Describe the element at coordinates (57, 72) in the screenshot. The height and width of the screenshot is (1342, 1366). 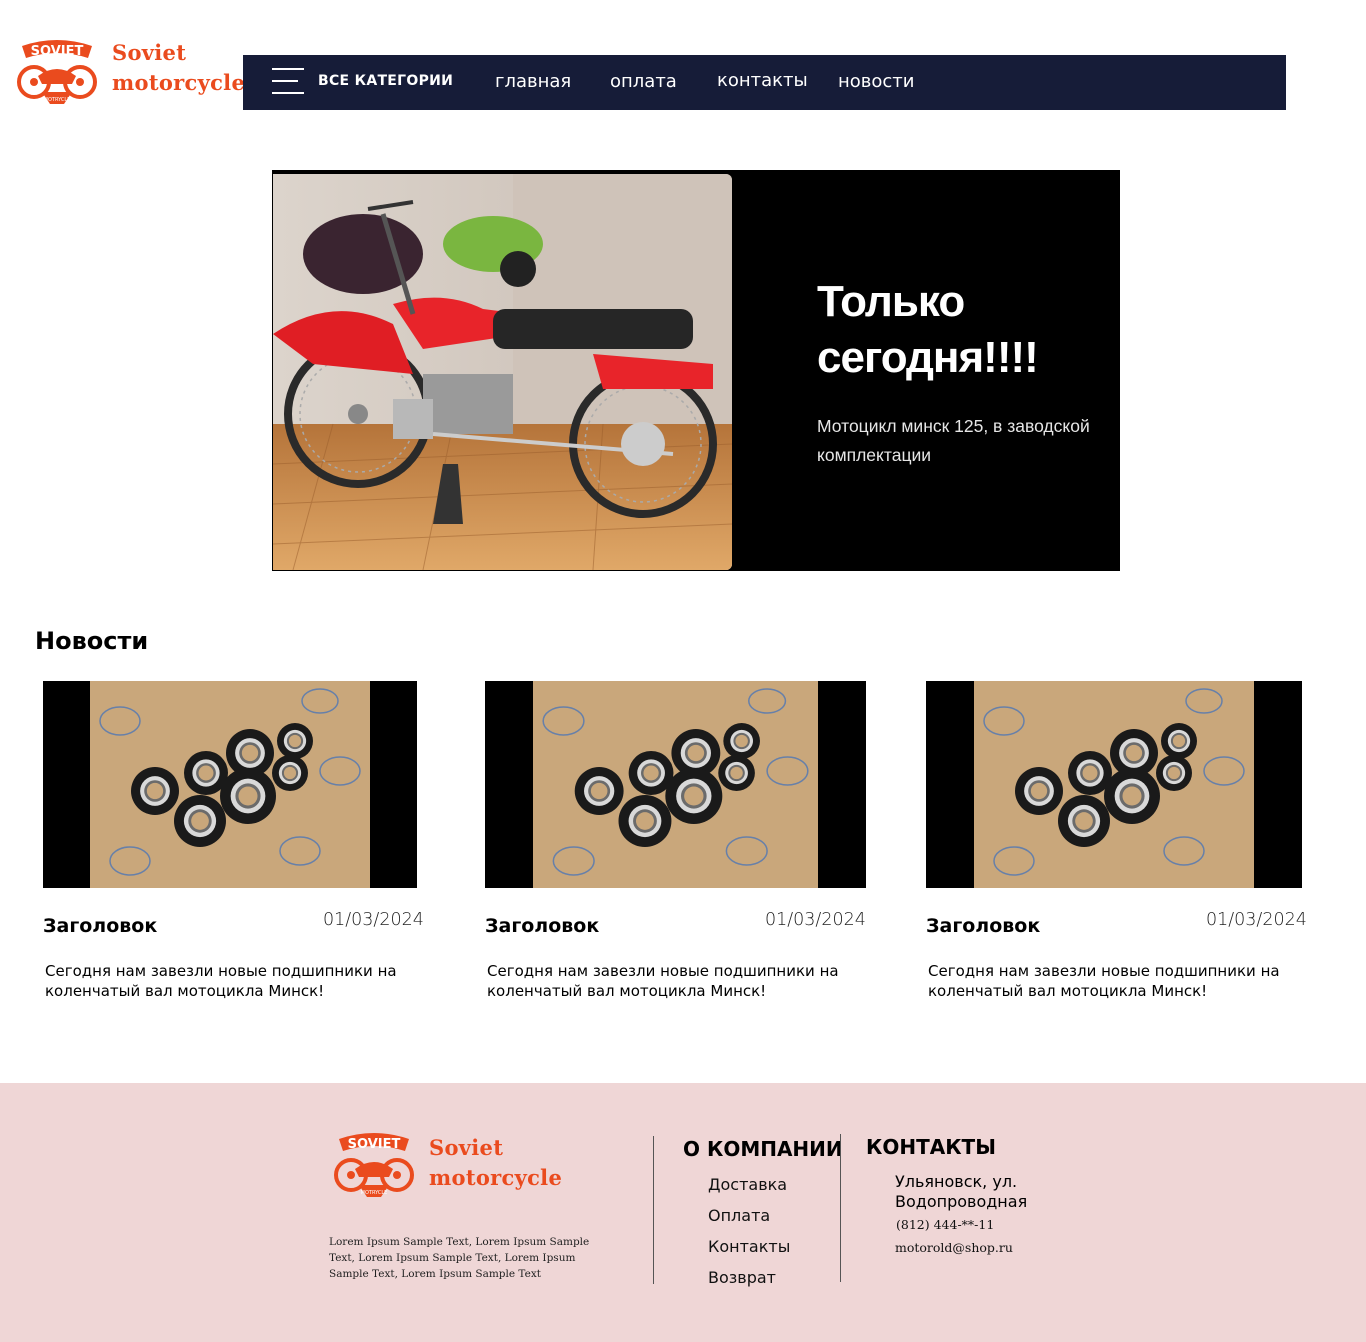
I see `logo-emblem-icon: SOVIET MOTRYCLE` at that location.